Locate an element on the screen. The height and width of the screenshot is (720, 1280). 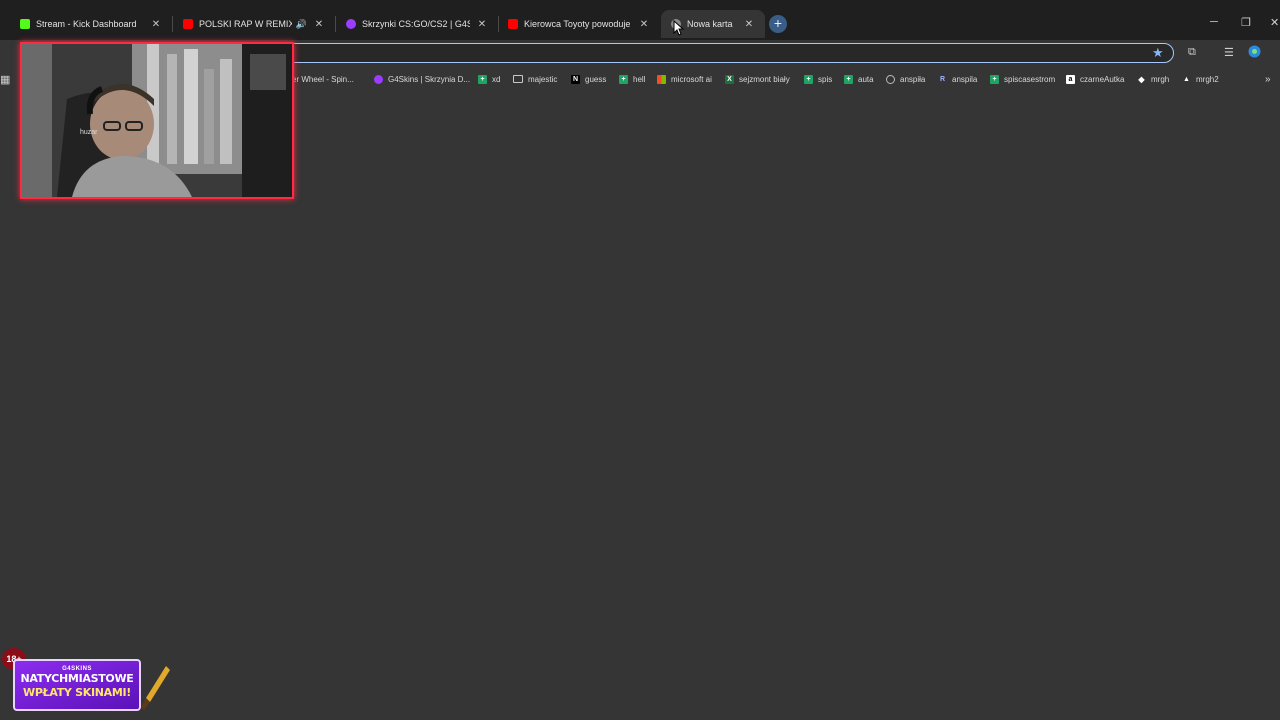
bookmark-label: anspila is located at coordinates (965, 79).